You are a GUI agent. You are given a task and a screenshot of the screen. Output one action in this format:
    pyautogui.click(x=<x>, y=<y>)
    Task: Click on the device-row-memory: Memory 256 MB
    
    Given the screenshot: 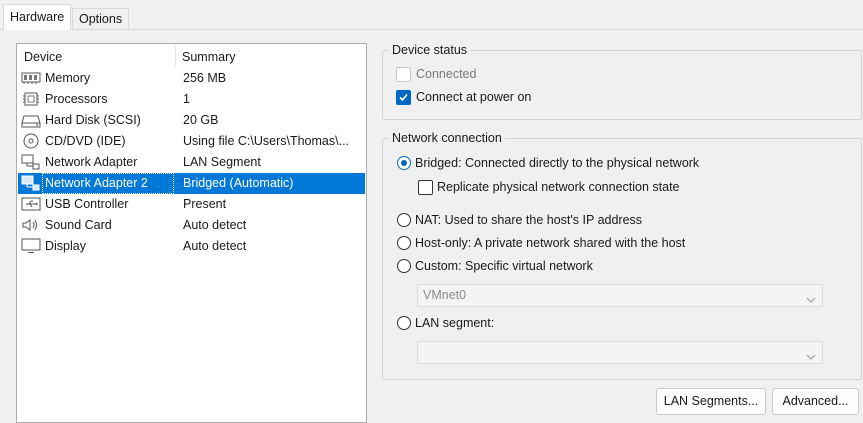 What is the action you would take?
    pyautogui.click(x=191, y=78)
    